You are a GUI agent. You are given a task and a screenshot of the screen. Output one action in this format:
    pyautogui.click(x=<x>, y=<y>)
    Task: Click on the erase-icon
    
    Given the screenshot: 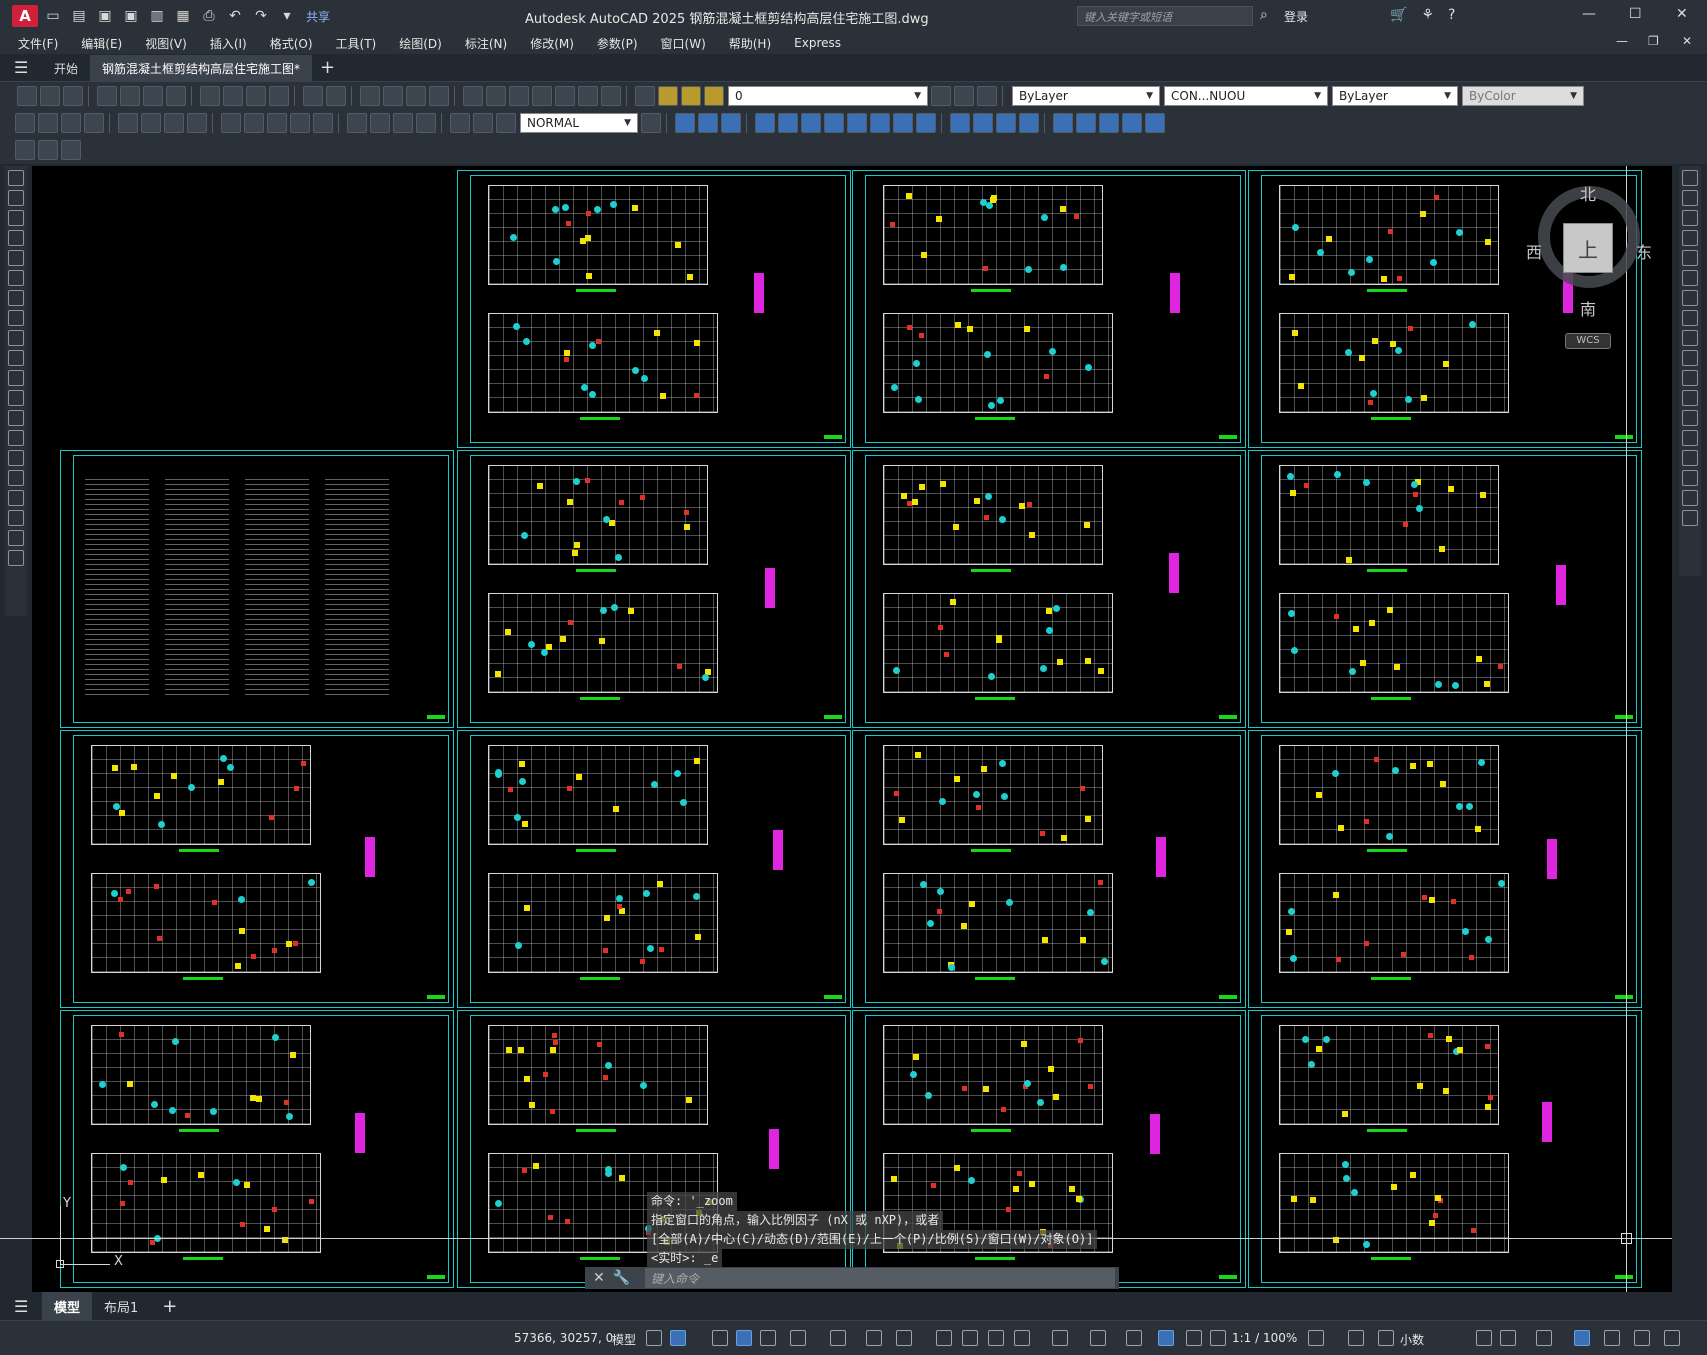 What is the action you would take?
    pyautogui.click(x=1690, y=178)
    